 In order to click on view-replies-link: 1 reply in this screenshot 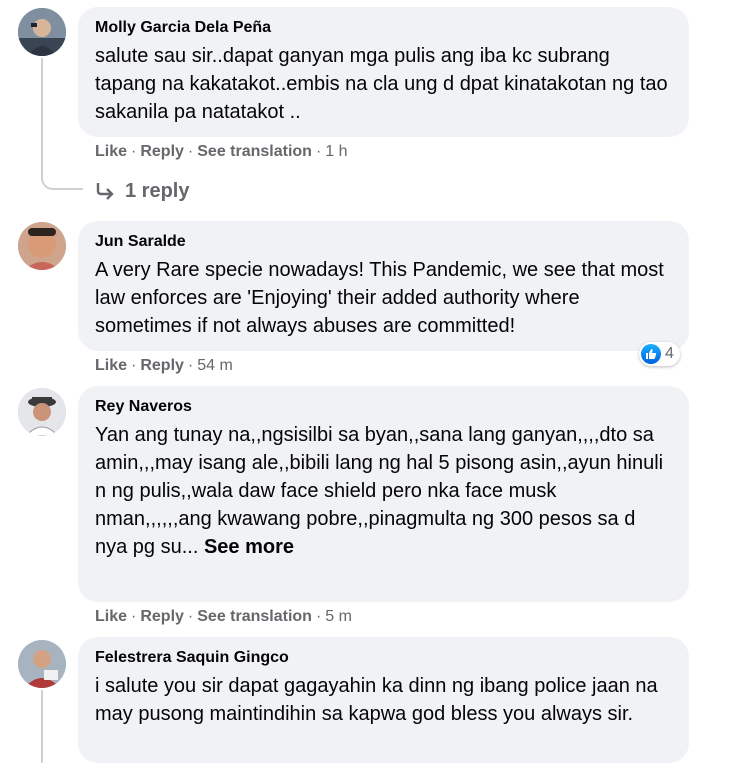, I will do `click(142, 191)`.